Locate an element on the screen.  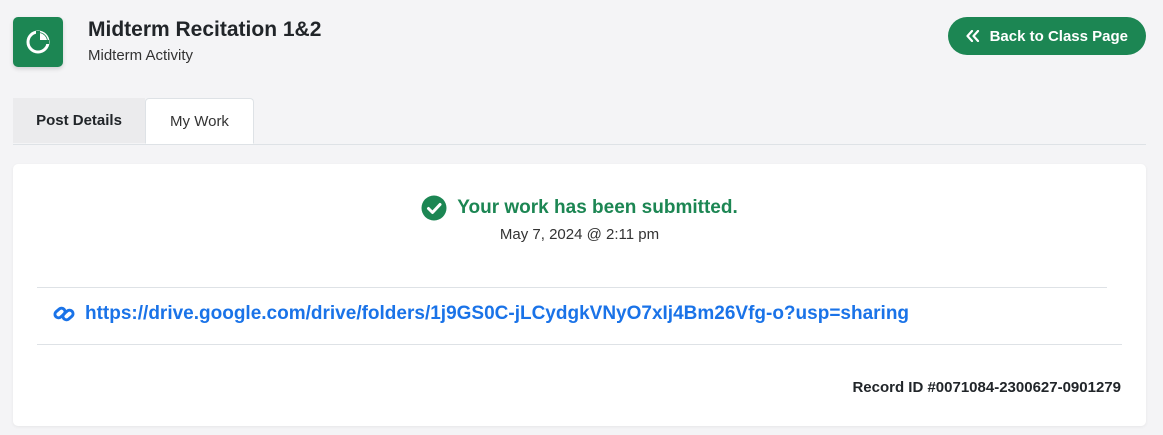
double-chevron-left-icon is located at coordinates (972, 36).